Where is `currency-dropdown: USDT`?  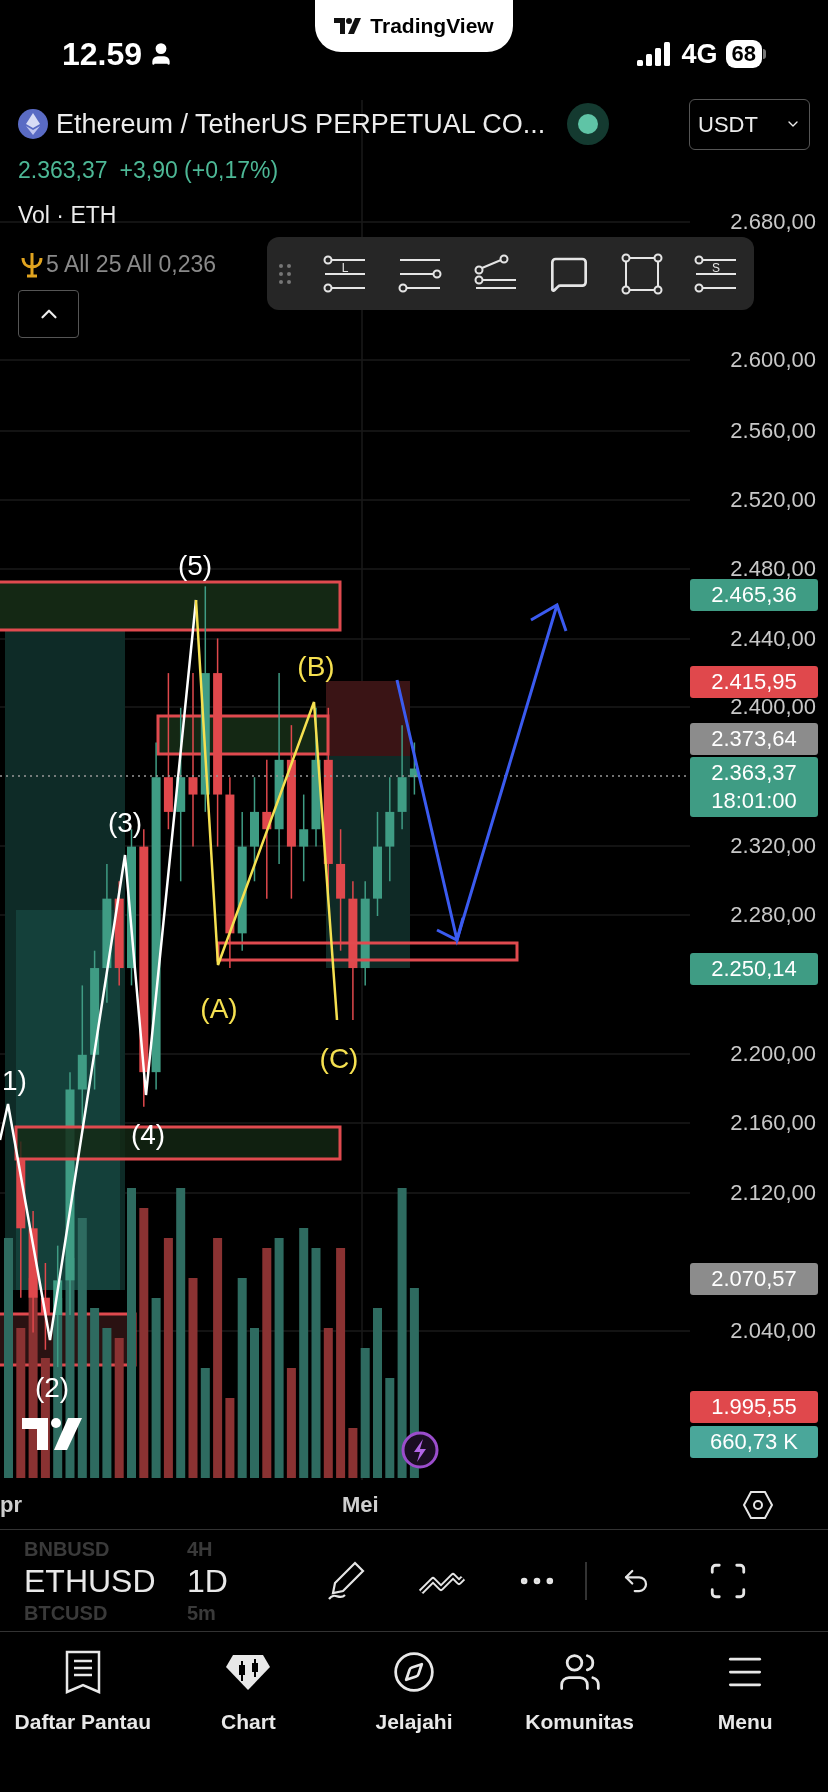
currency-dropdown: USDT is located at coordinates (749, 124).